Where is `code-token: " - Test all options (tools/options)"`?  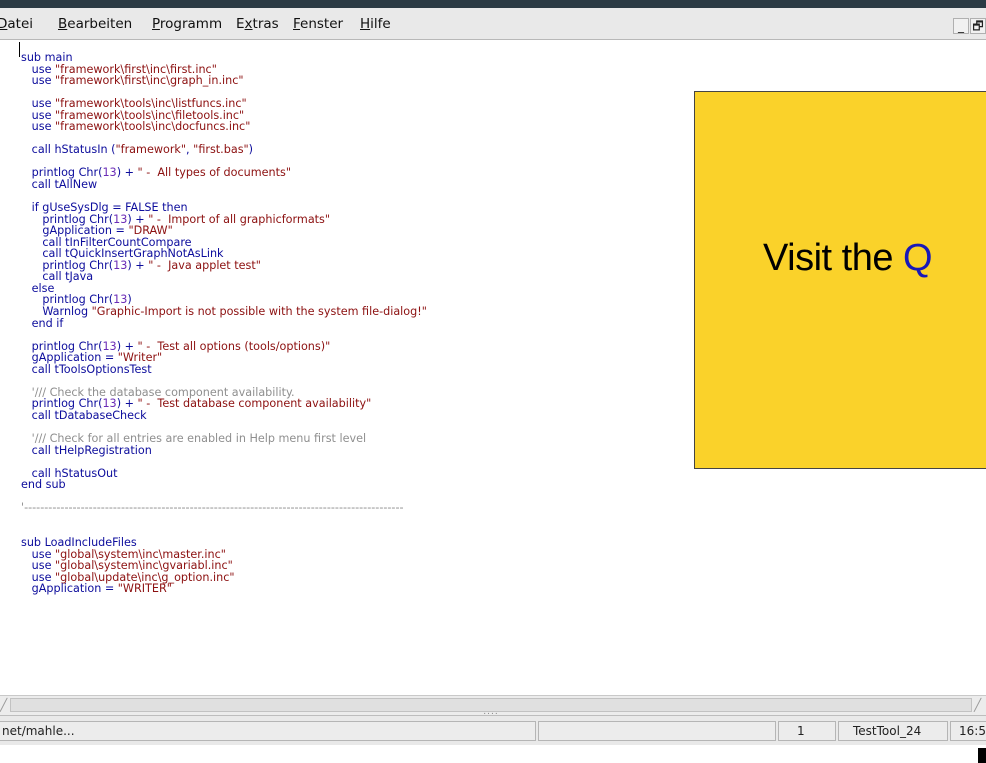 code-token: " - Test all options (tools/options)" is located at coordinates (234, 346).